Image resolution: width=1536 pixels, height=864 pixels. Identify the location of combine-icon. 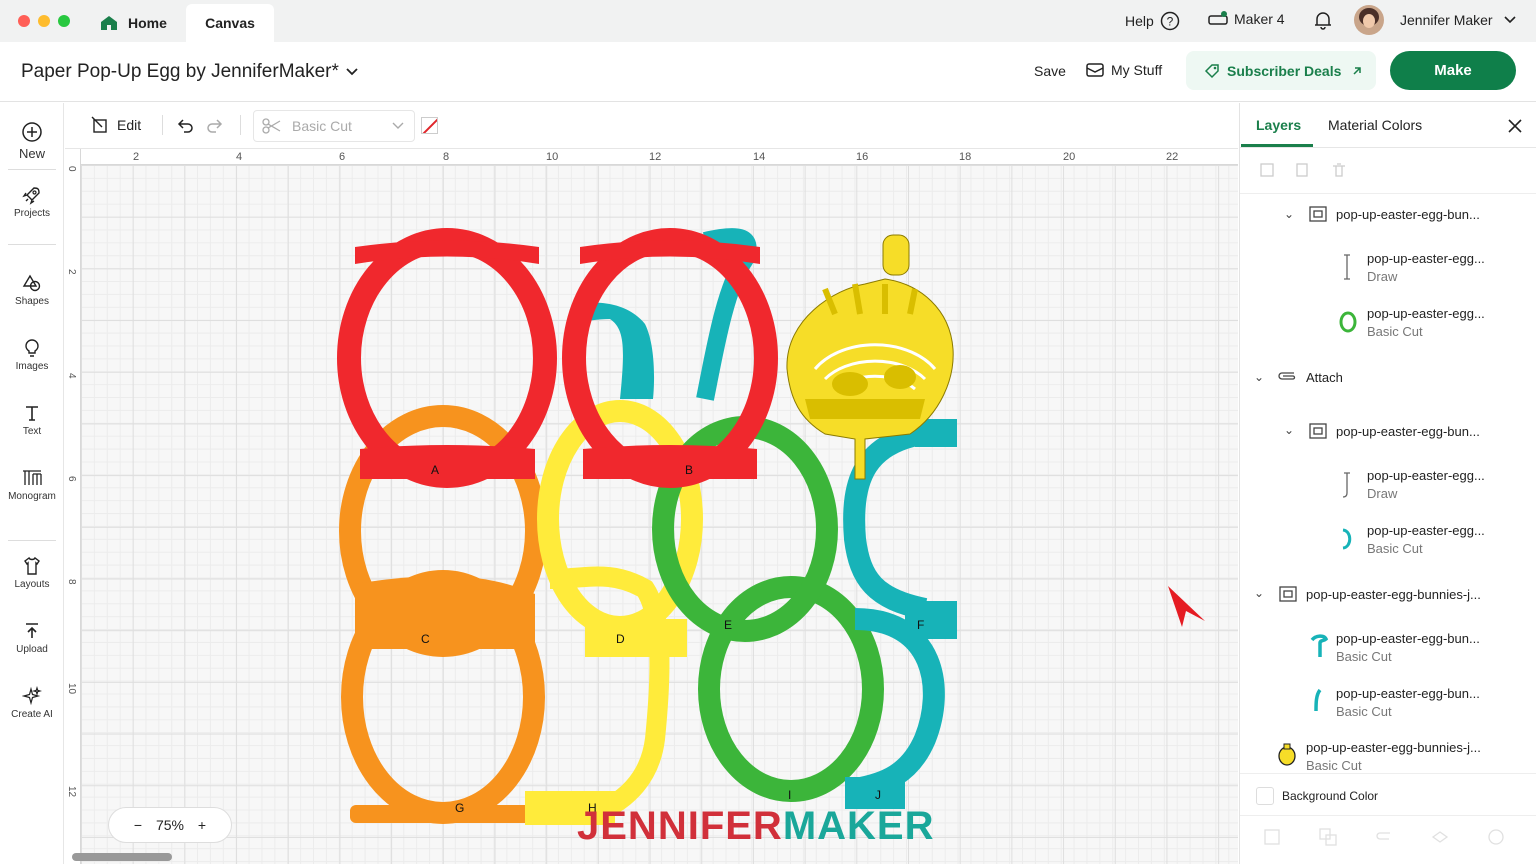
(1328, 837).